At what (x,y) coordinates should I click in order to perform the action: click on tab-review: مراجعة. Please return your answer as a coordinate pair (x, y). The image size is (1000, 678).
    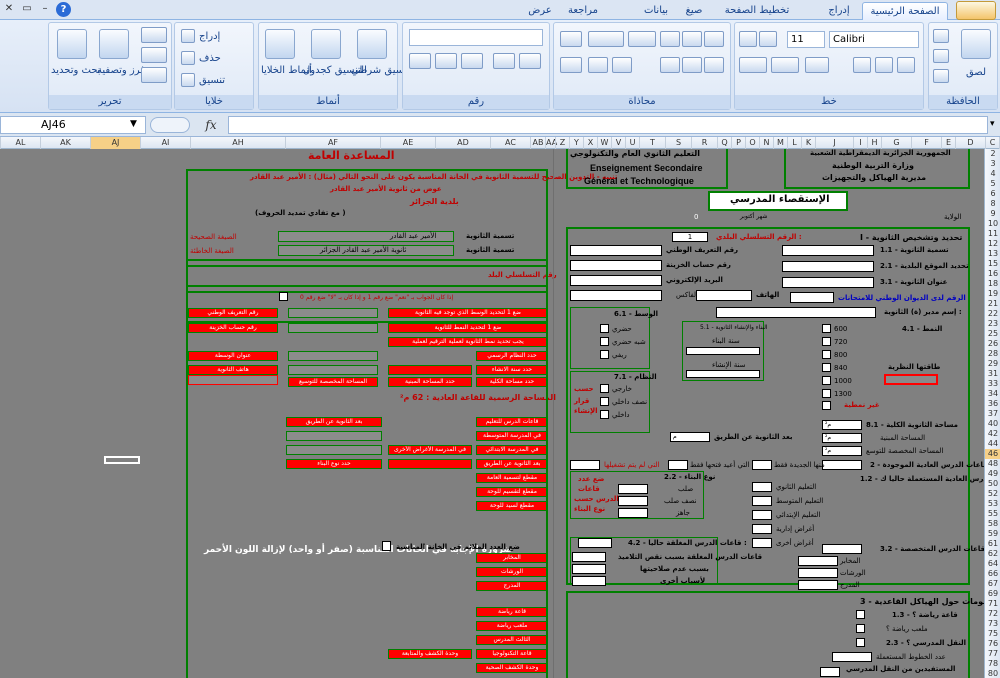
    Looking at the image, I should click on (583, 11).